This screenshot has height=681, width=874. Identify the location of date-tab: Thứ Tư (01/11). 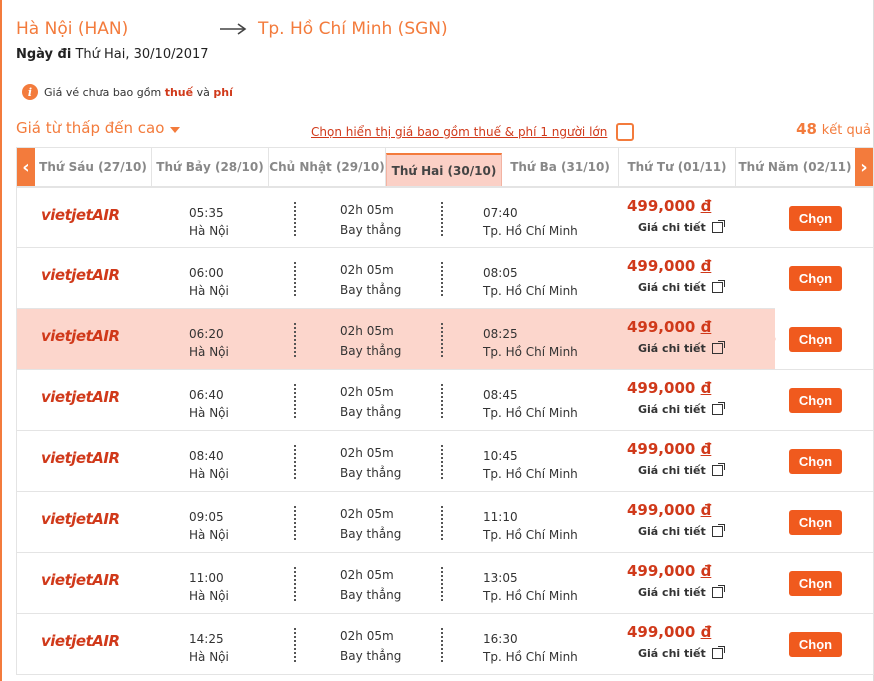
(677, 167).